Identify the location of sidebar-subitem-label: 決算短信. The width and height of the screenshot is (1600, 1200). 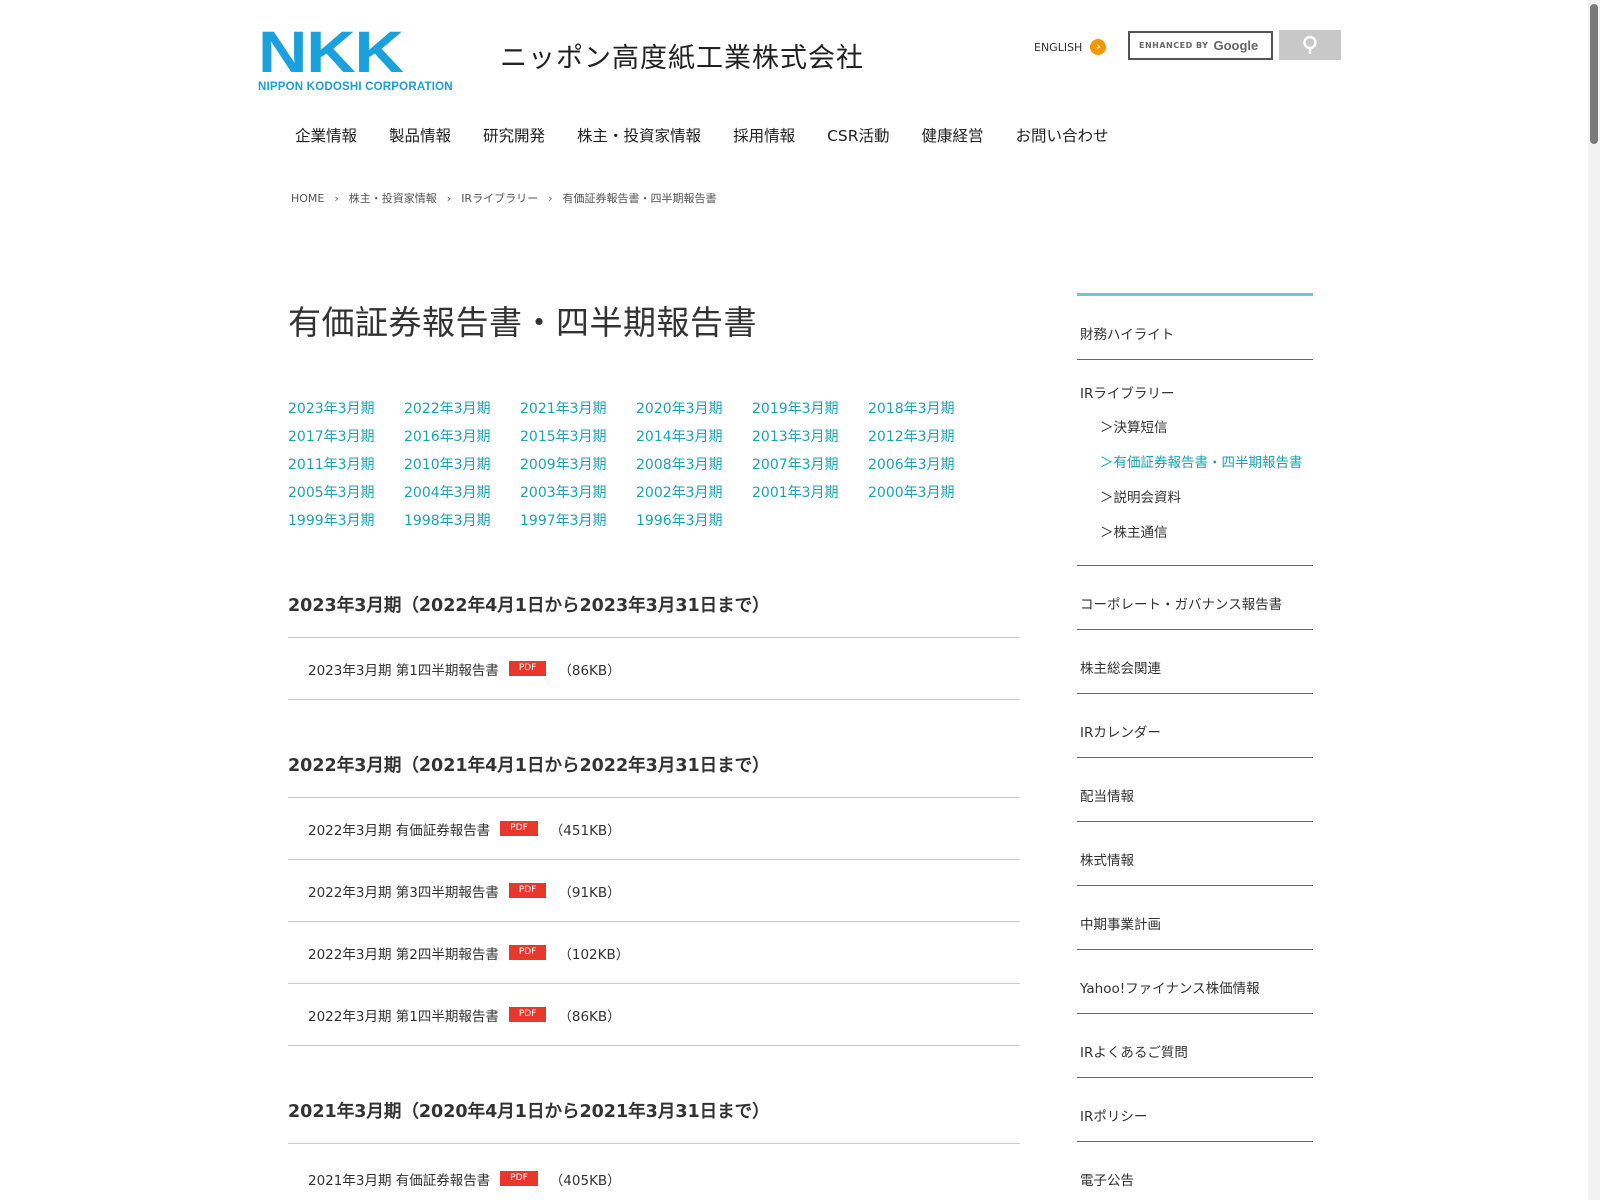
(1140, 428).